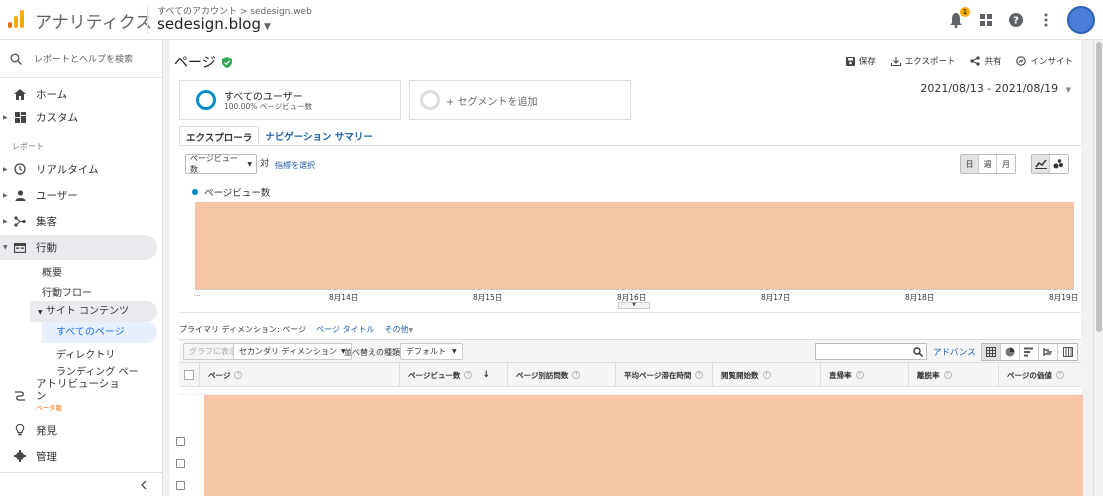 The height and width of the screenshot is (496, 1103). I want to click on sidebar-item-directory: ディレクトリ, so click(85, 353).